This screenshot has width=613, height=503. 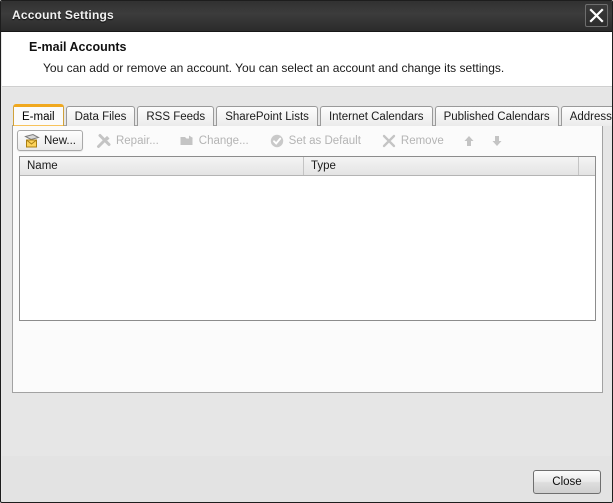 I want to click on column-label: Name, so click(x=42, y=166).